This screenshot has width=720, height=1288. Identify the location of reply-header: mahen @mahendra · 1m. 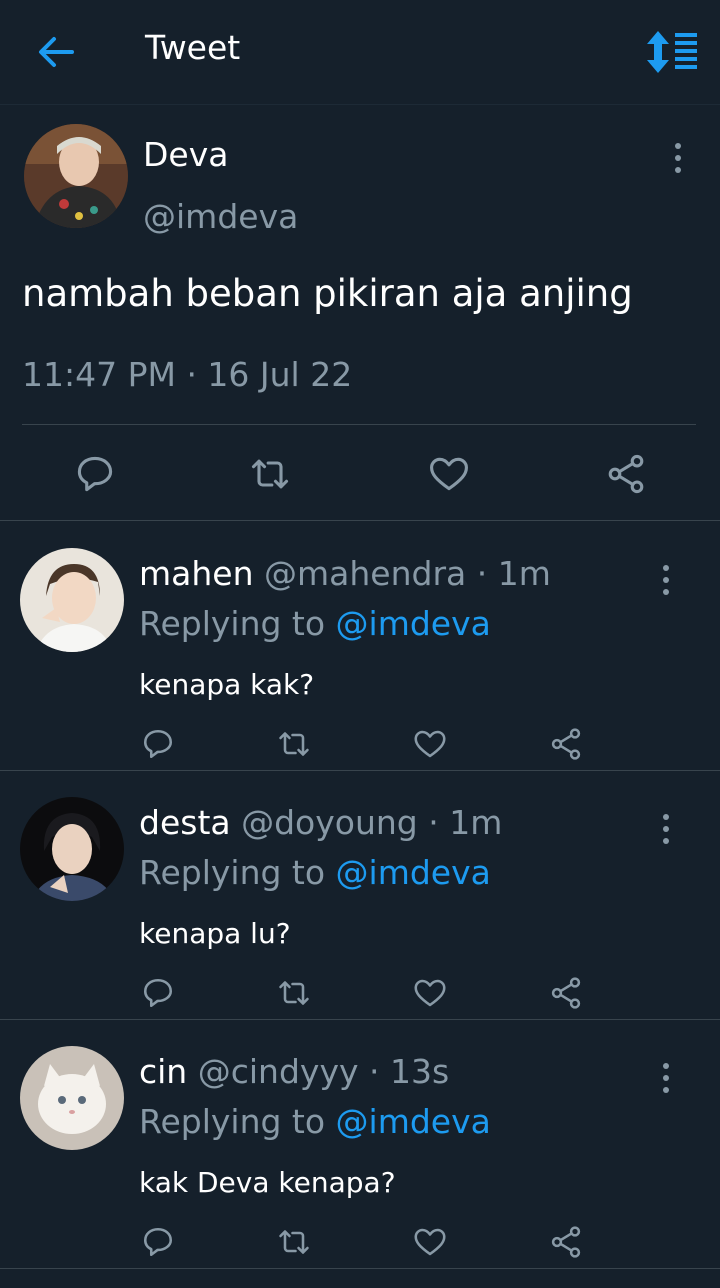
(345, 573).